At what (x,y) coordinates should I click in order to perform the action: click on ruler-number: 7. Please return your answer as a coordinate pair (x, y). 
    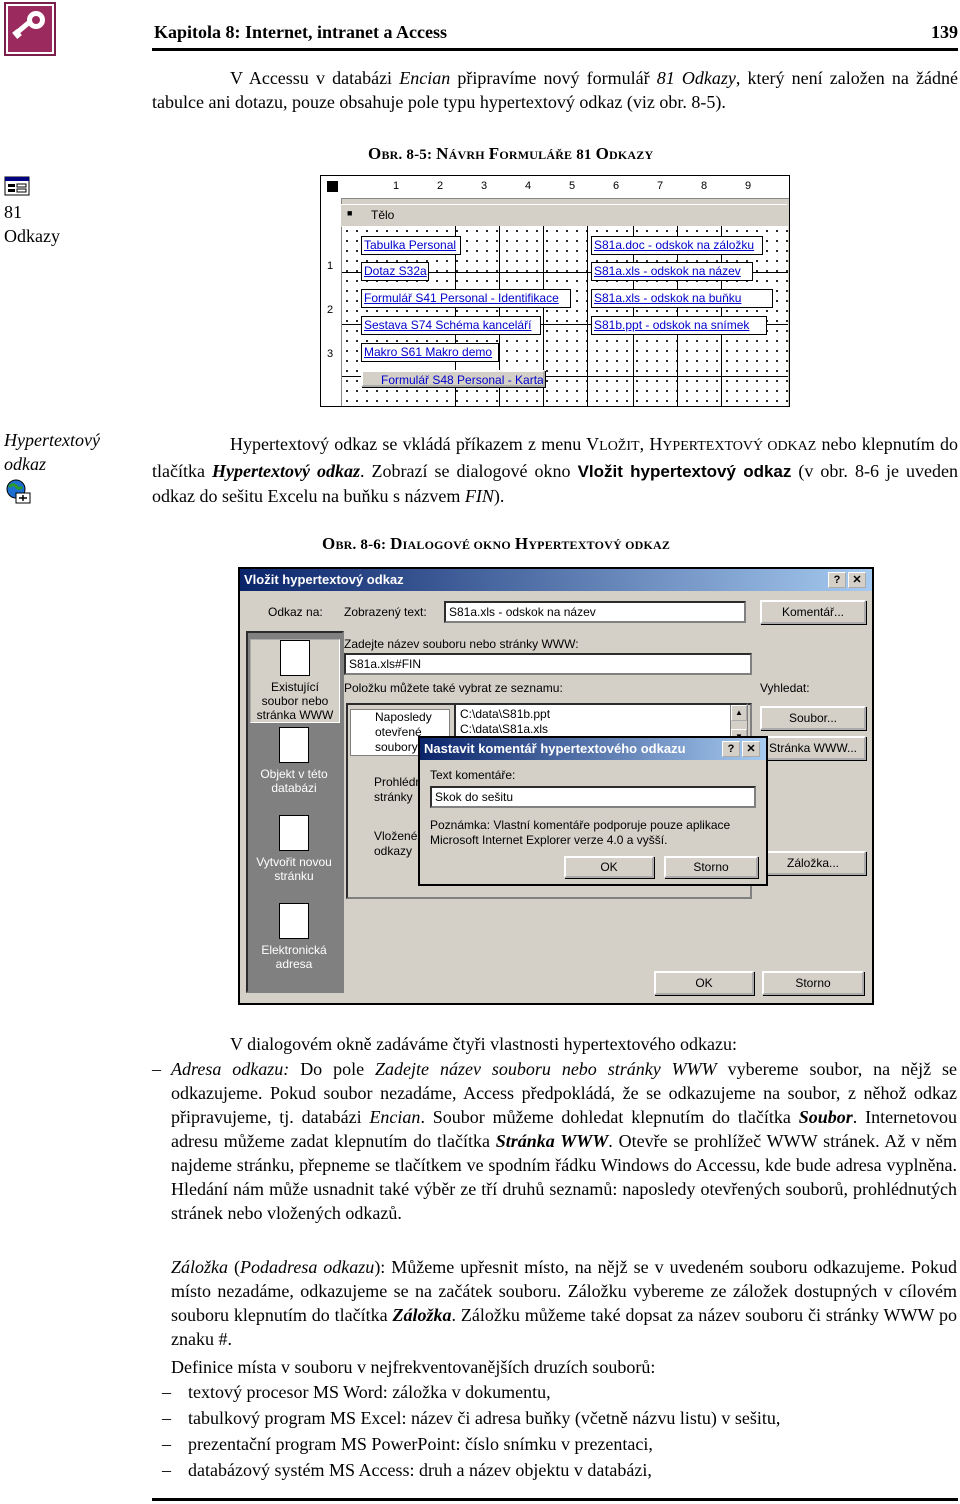
    Looking at the image, I should click on (660, 186).